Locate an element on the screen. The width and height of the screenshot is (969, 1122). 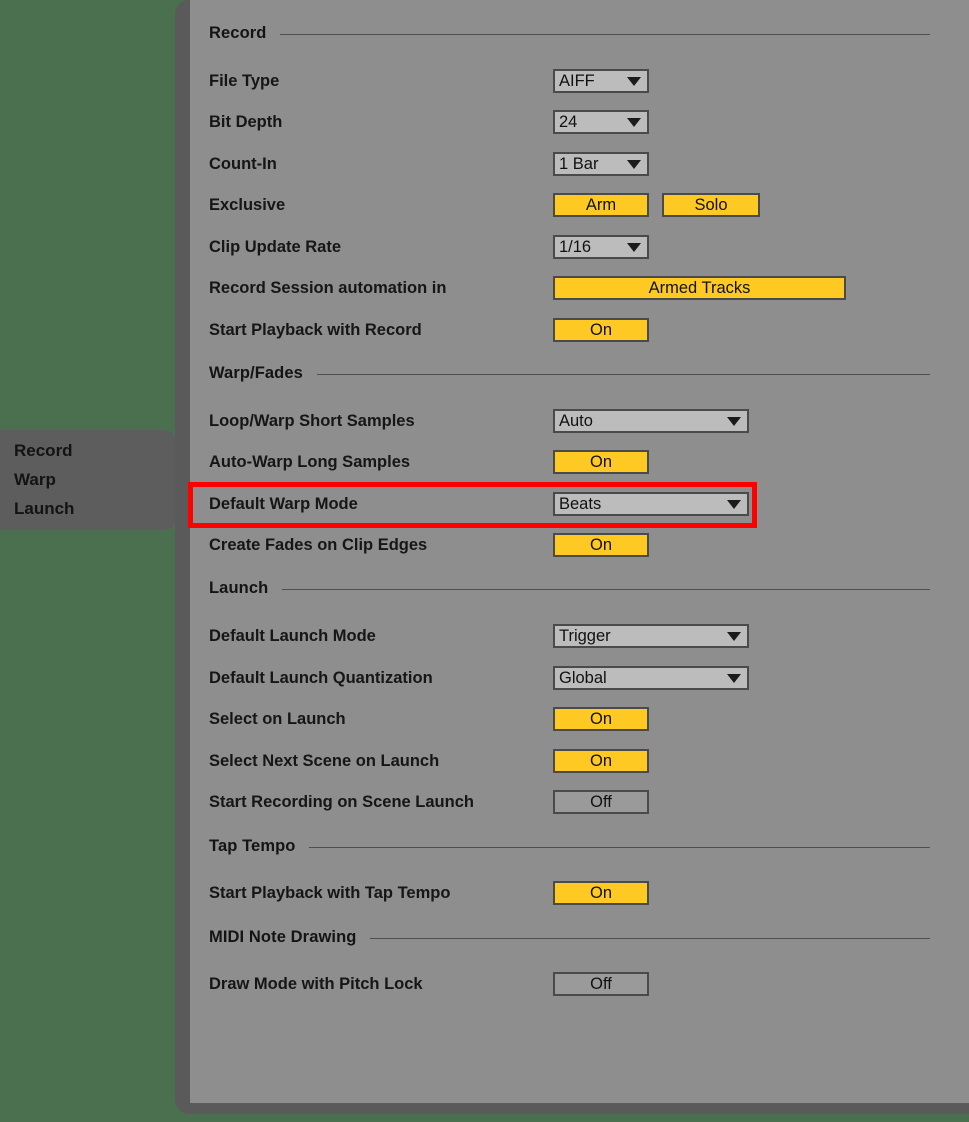
row-exclusive: Exclusive Arm Solo is located at coordinates (579, 205).